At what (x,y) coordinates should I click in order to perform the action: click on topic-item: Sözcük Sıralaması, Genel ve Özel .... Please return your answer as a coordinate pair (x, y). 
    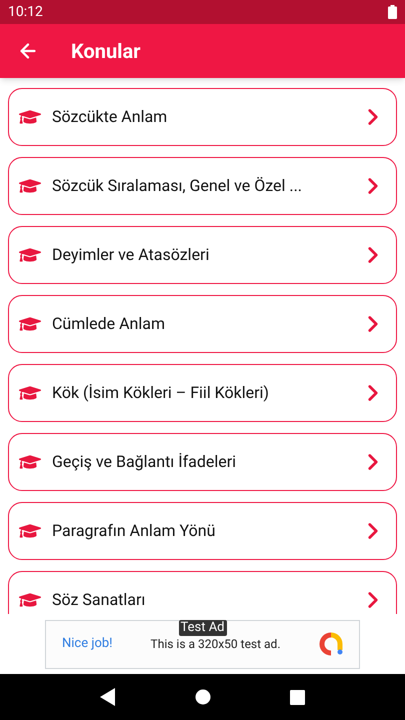
    Looking at the image, I should click on (202, 186).